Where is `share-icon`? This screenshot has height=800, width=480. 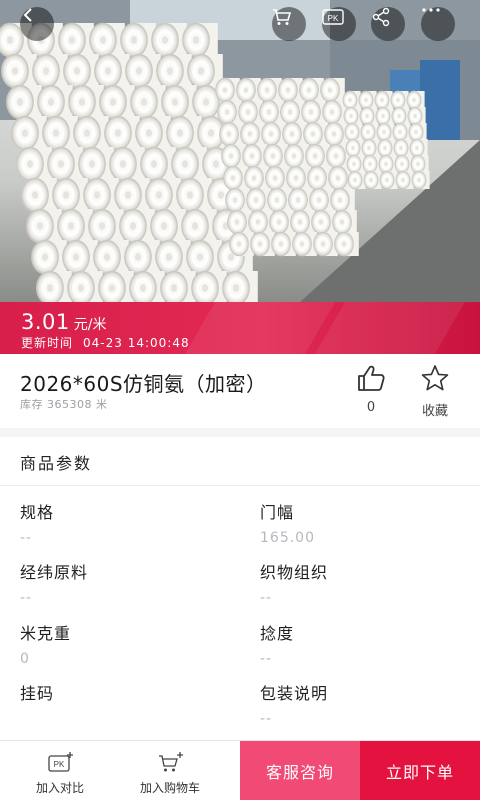 share-icon is located at coordinates (381, 17).